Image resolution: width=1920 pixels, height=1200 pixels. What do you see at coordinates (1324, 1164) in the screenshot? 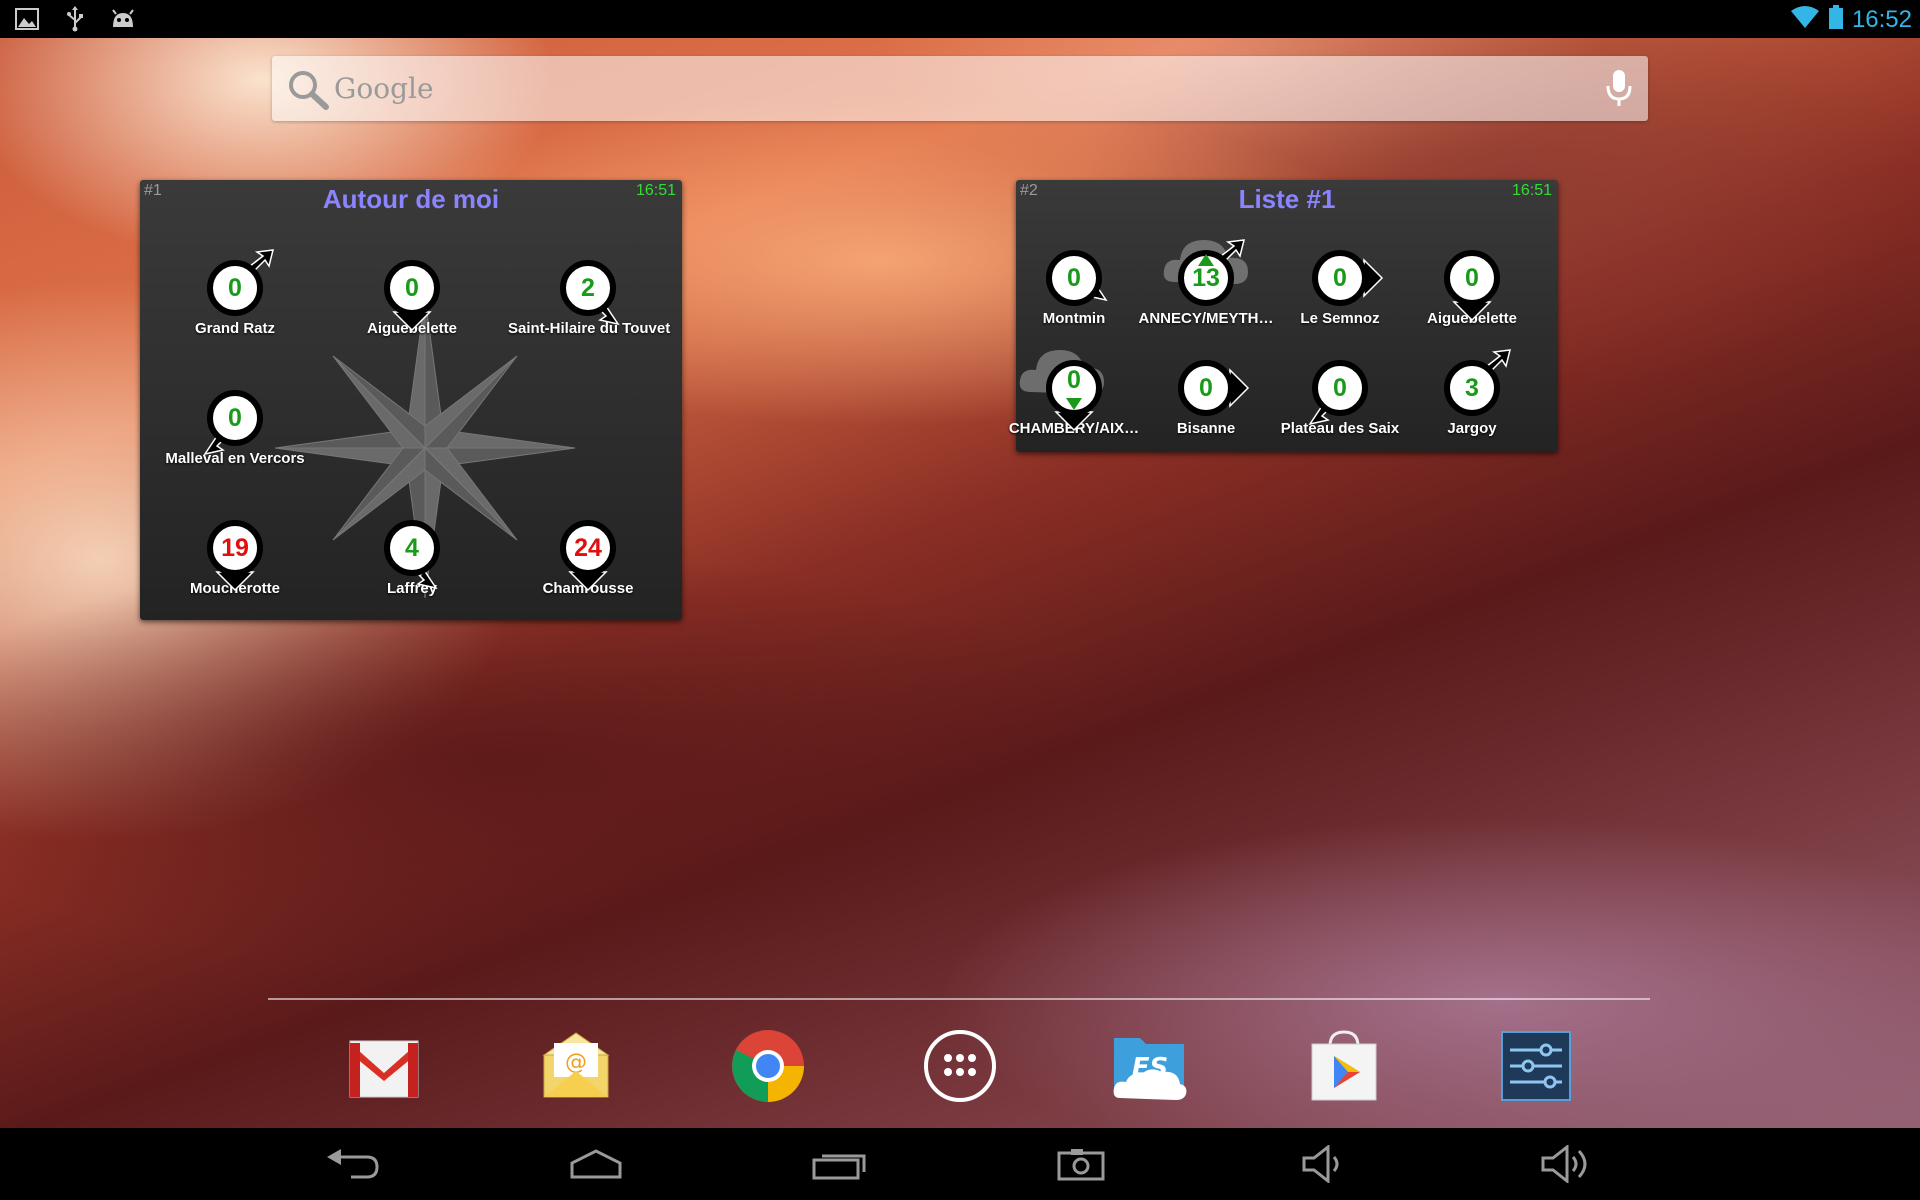
I see `volume-down-icon` at bounding box center [1324, 1164].